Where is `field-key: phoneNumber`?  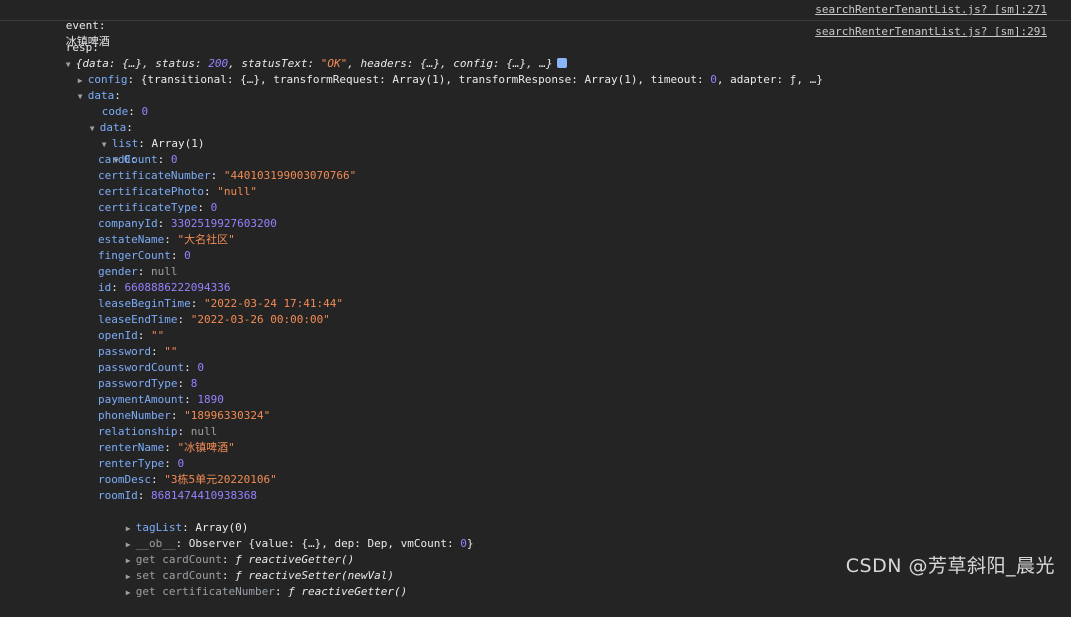 field-key: phoneNumber is located at coordinates (134, 415).